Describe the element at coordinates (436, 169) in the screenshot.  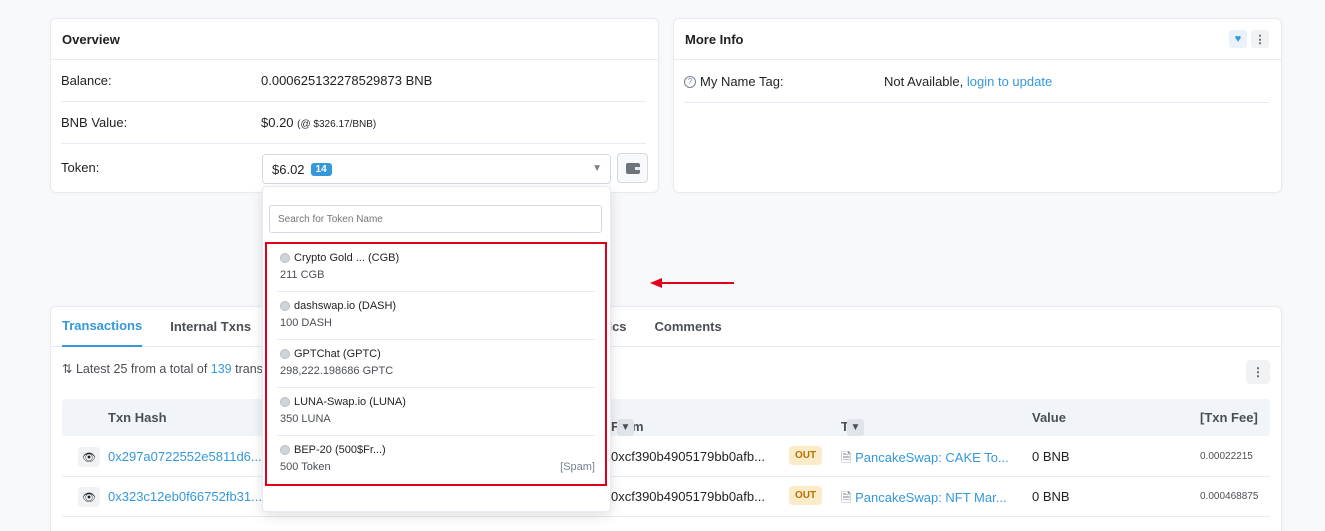
I see `token-dropdown: $6.02 14 ▼` at that location.